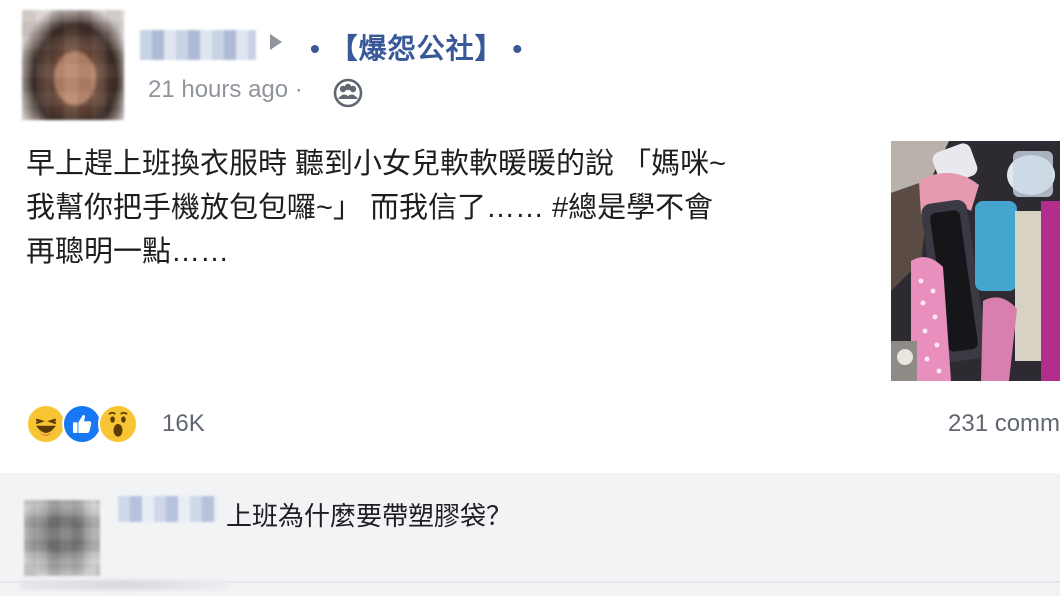  I want to click on post-timestamp: 21 hours ago ·, so click(225, 90).